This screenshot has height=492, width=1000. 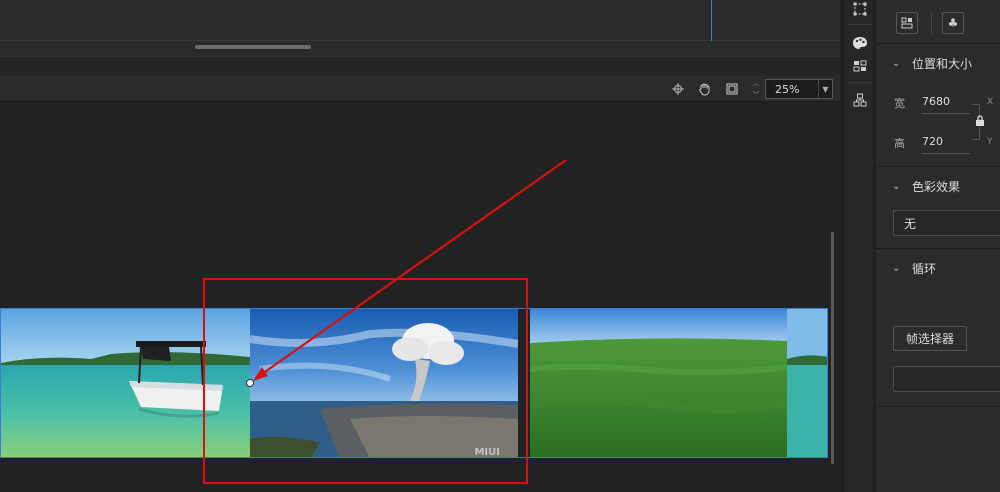 I want to click on tile-green-forest, so click(x=658, y=383).